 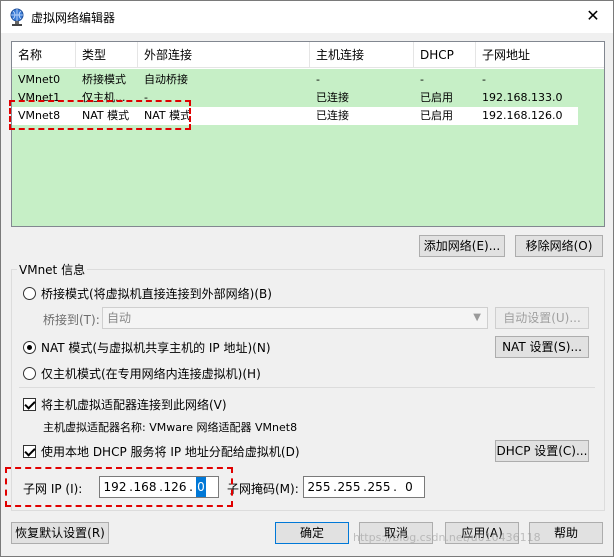 I want to click on table-row: VMnet0 桥接模式 自动桥接 - - -, so click(x=308, y=80).